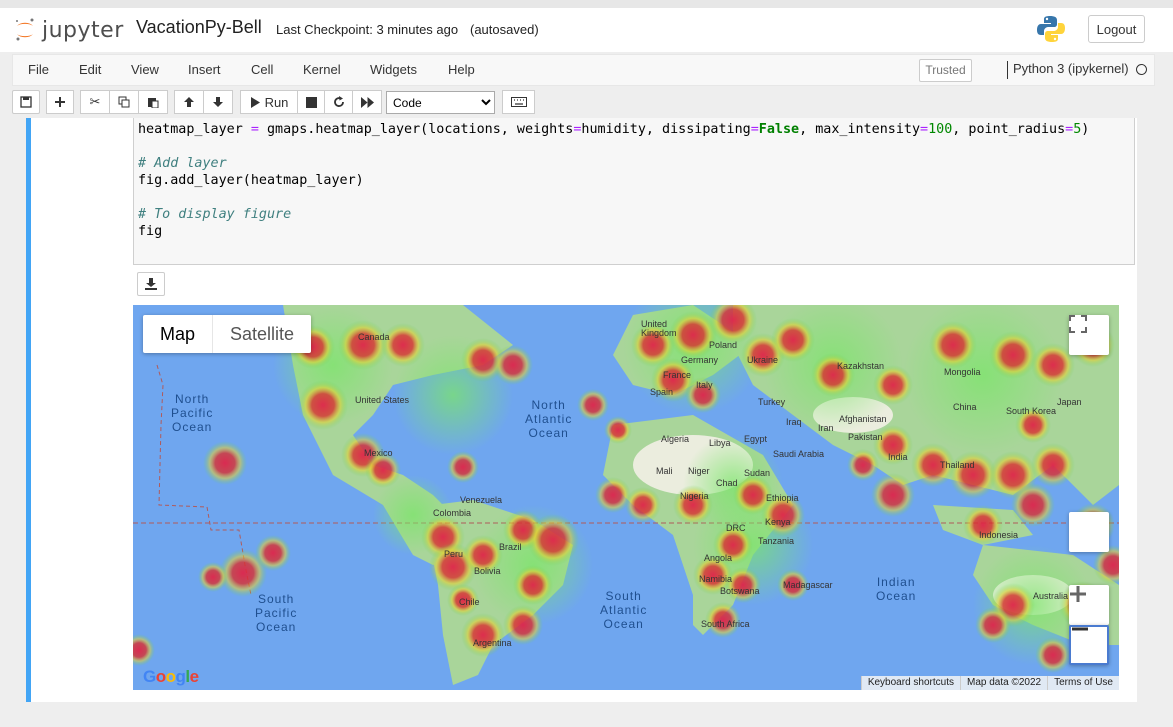 This screenshot has height=727, width=1173. What do you see at coordinates (95, 102) in the screenshot?
I see `cut-button: ✂` at bounding box center [95, 102].